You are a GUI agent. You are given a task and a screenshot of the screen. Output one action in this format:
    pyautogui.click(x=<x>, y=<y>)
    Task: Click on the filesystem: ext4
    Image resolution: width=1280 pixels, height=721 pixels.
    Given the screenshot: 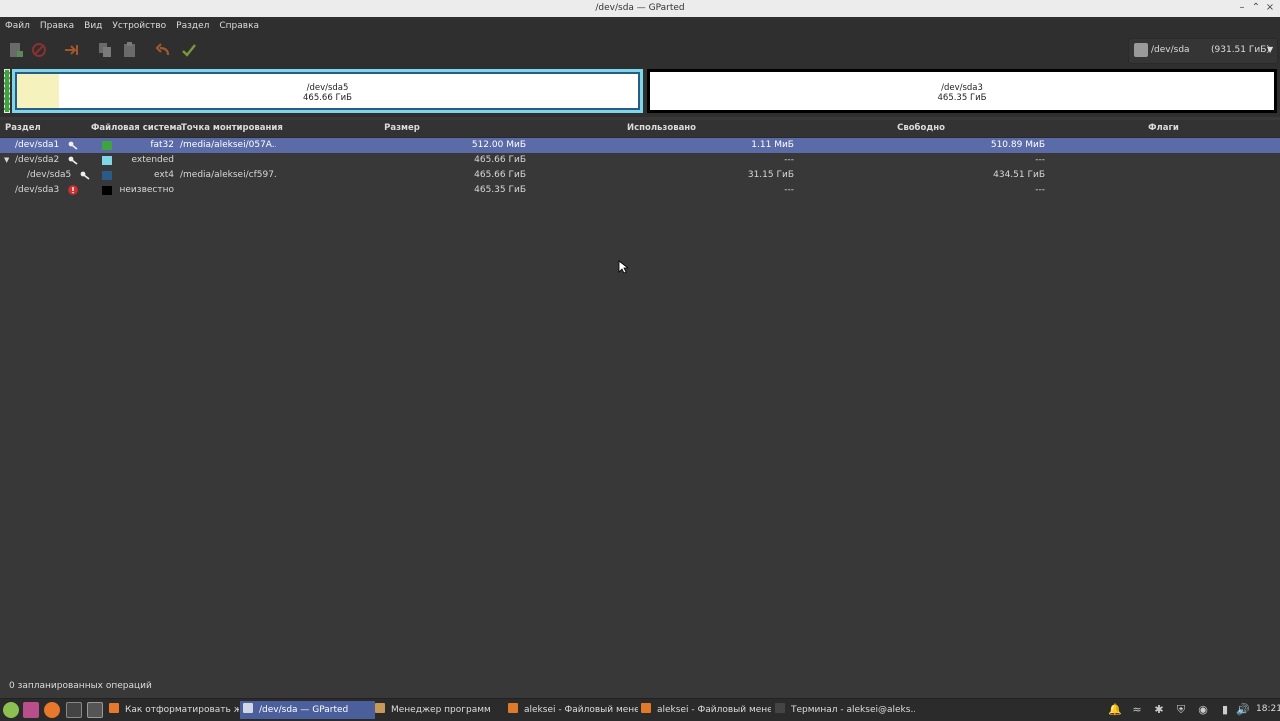 What is the action you would take?
    pyautogui.click(x=164, y=175)
    